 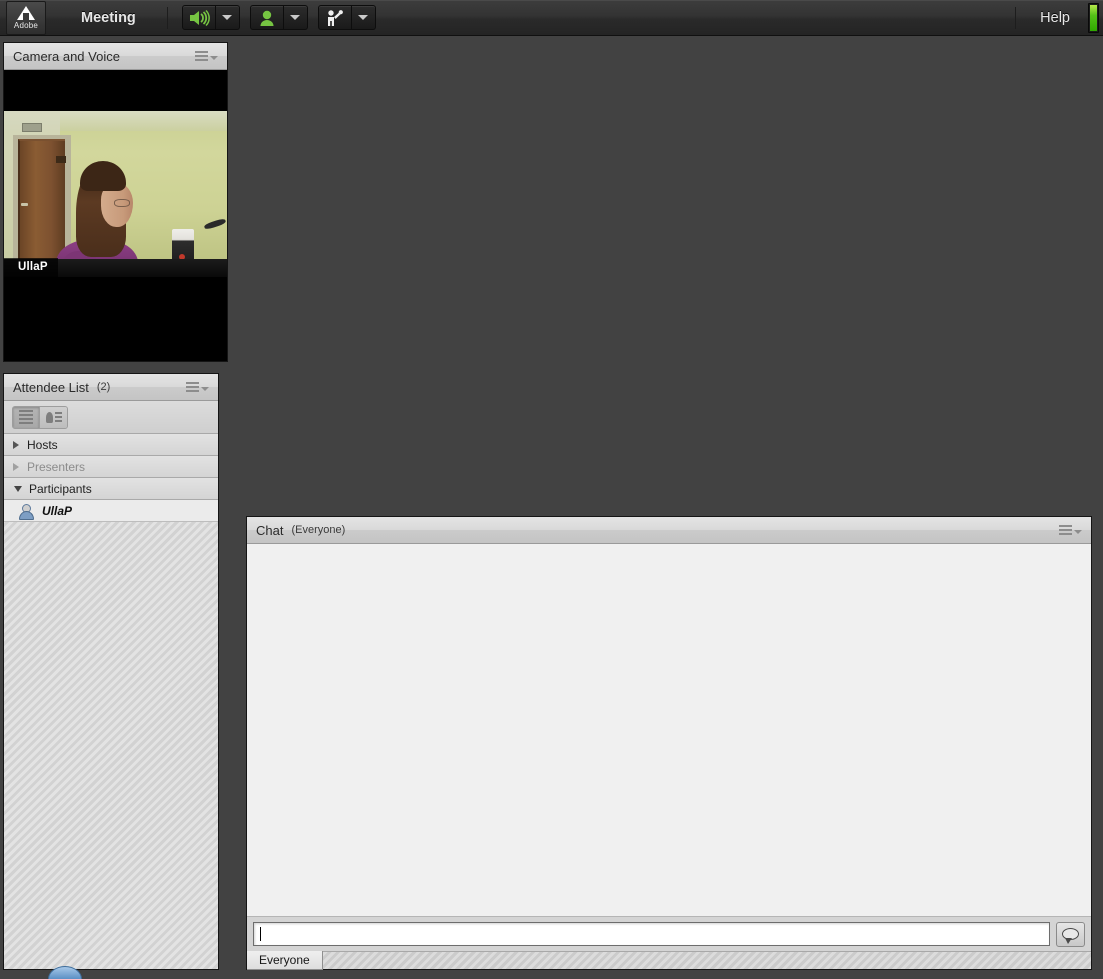 I want to click on attendee-group-label: Presenters, so click(x=56, y=466).